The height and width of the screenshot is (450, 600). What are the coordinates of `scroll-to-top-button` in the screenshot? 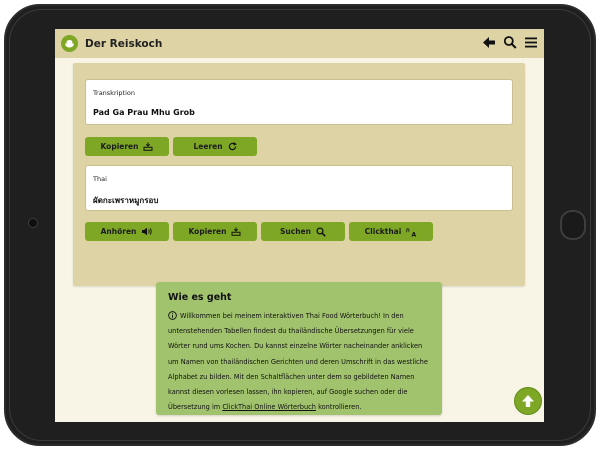 It's located at (528, 401).